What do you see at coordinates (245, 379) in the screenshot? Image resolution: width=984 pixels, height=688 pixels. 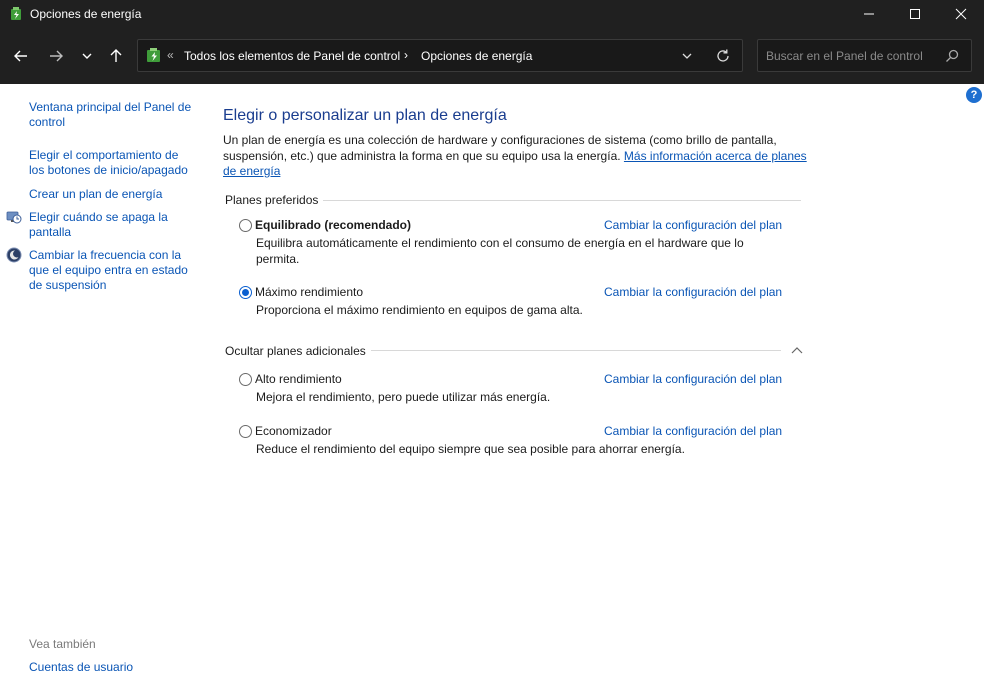 I see `radio-plan-high-performance` at bounding box center [245, 379].